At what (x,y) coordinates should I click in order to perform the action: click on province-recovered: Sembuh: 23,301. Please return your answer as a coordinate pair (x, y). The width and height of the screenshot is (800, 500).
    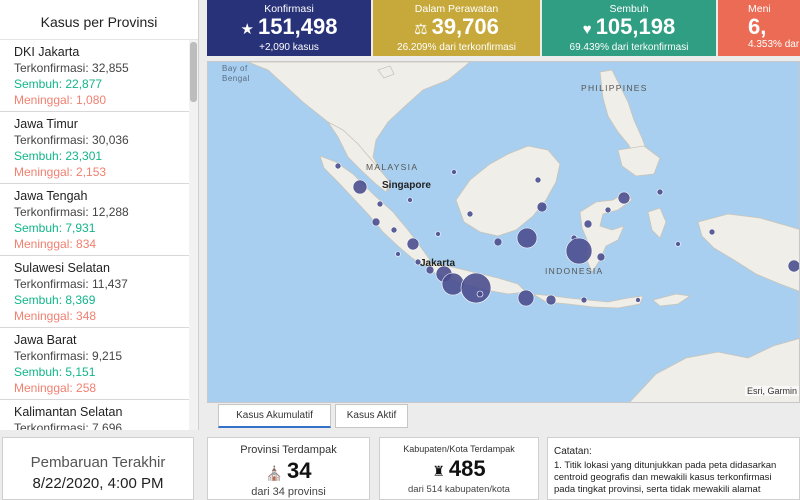
    Looking at the image, I should click on (58, 156).